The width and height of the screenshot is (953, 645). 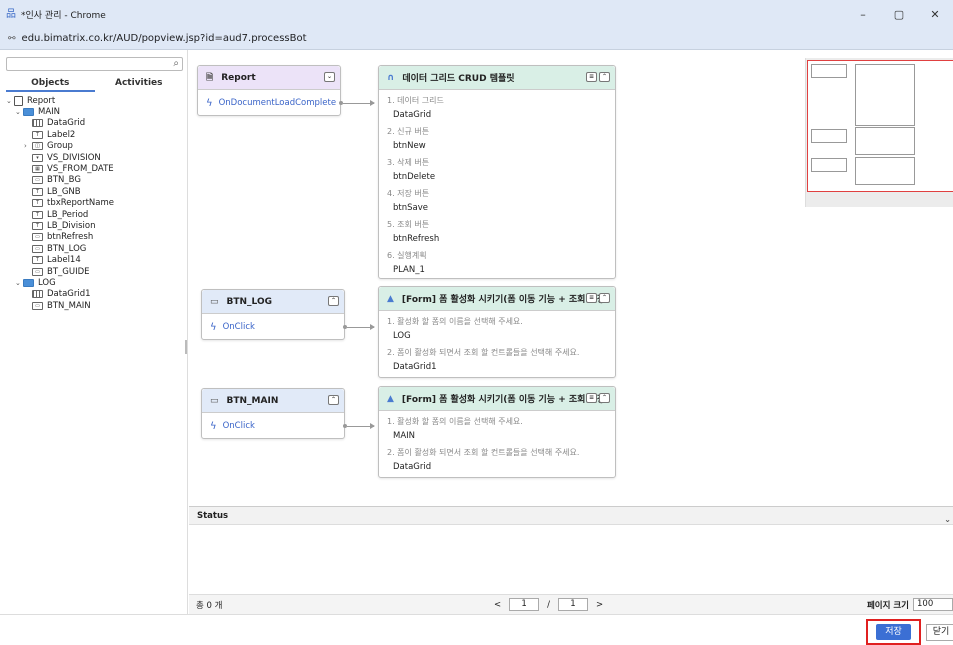 I want to click on form-icon: ▲, so click(x=390, y=298).